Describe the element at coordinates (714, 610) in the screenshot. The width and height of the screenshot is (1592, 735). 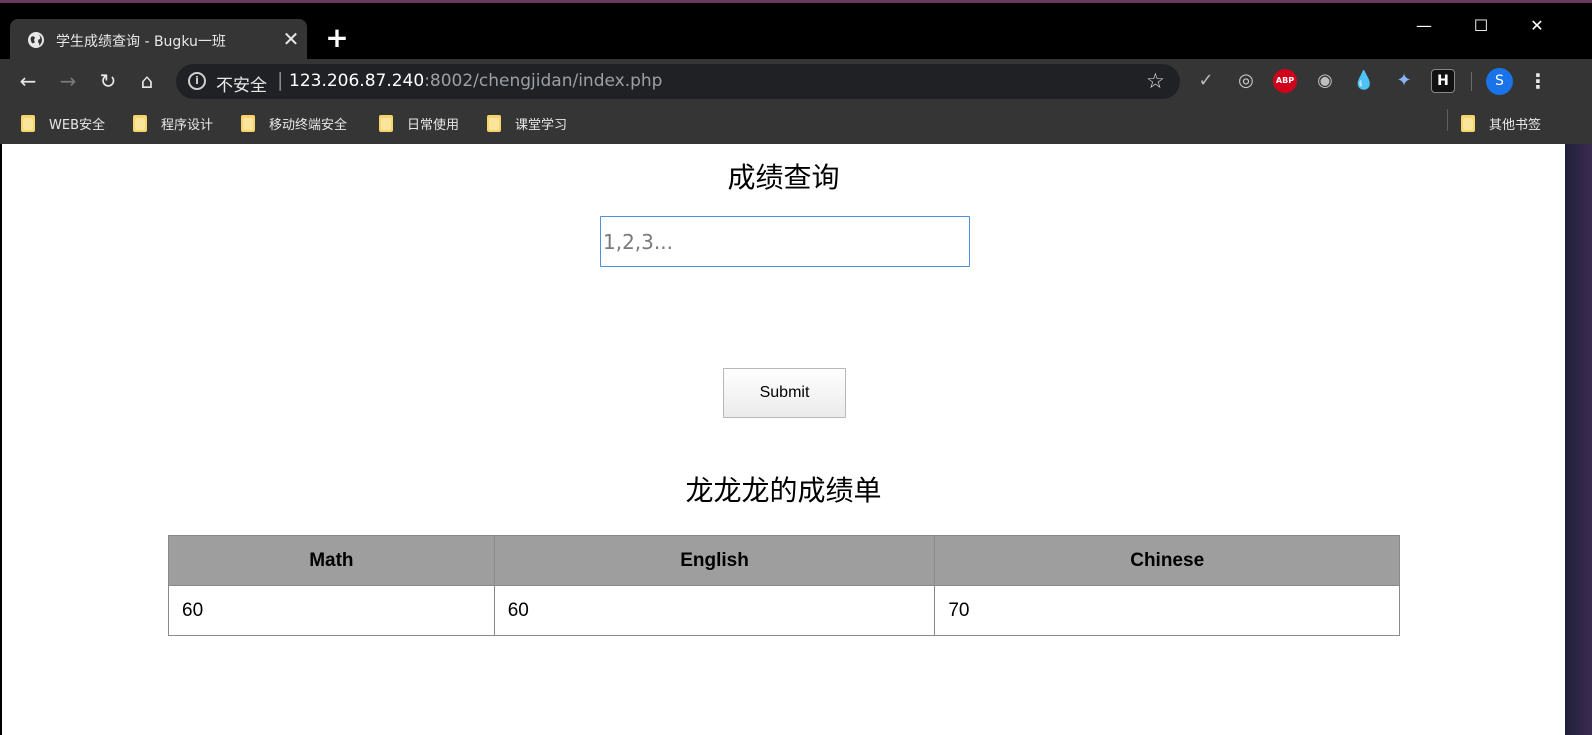
I see `cell-english: 60` at that location.